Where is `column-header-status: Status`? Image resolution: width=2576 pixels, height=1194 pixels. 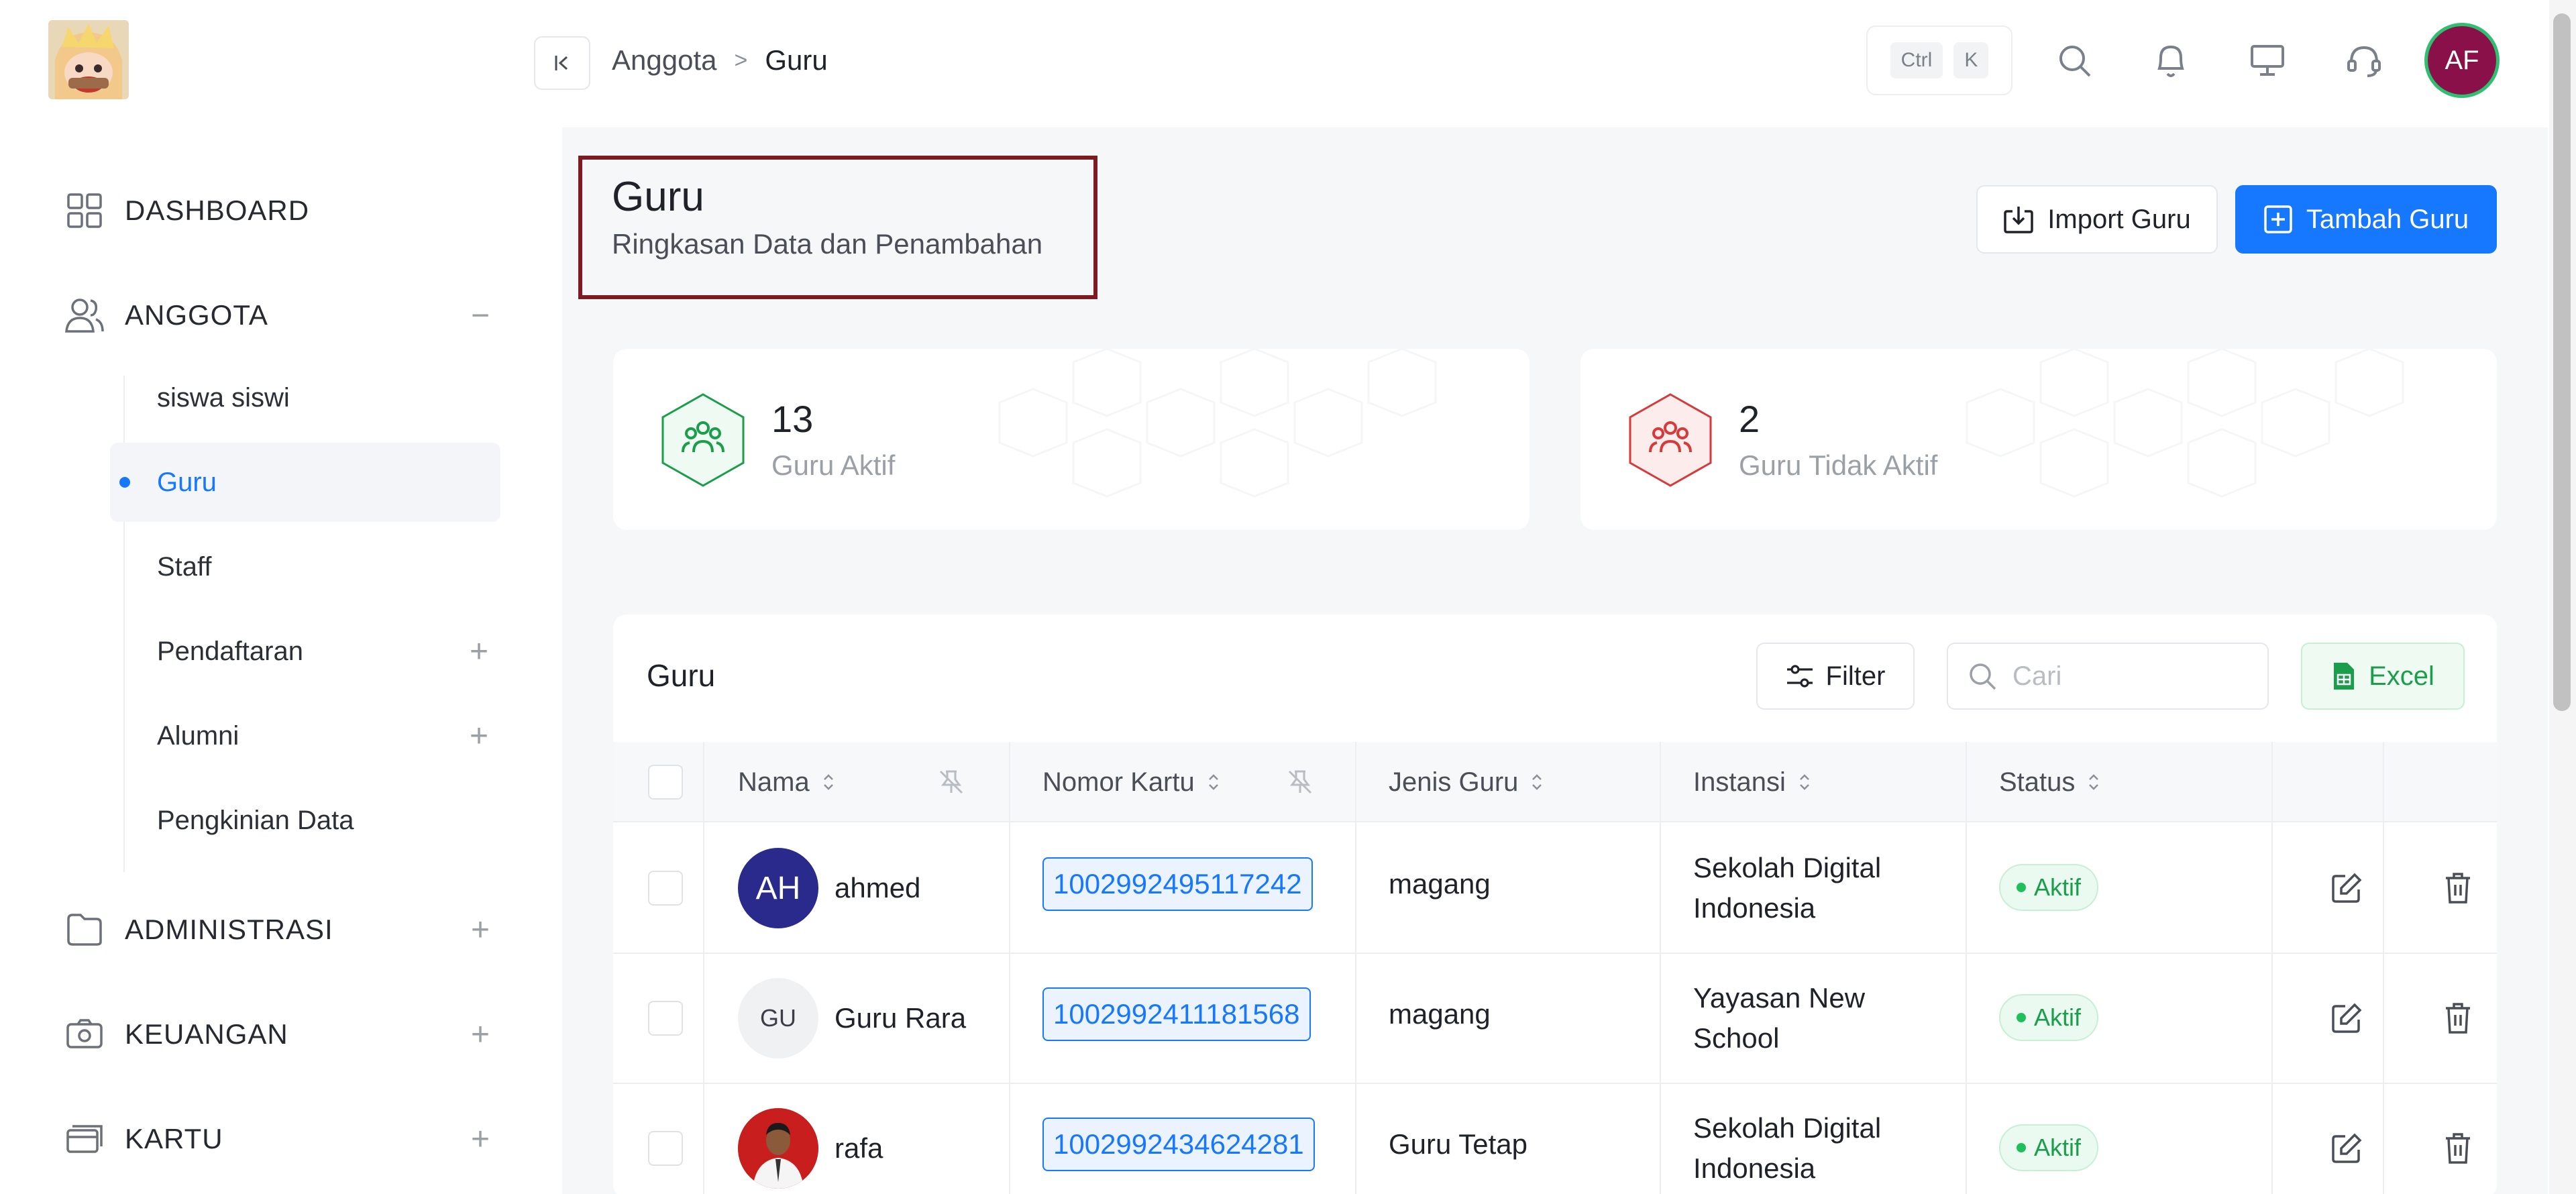 column-header-status: Status is located at coordinates (2049, 782).